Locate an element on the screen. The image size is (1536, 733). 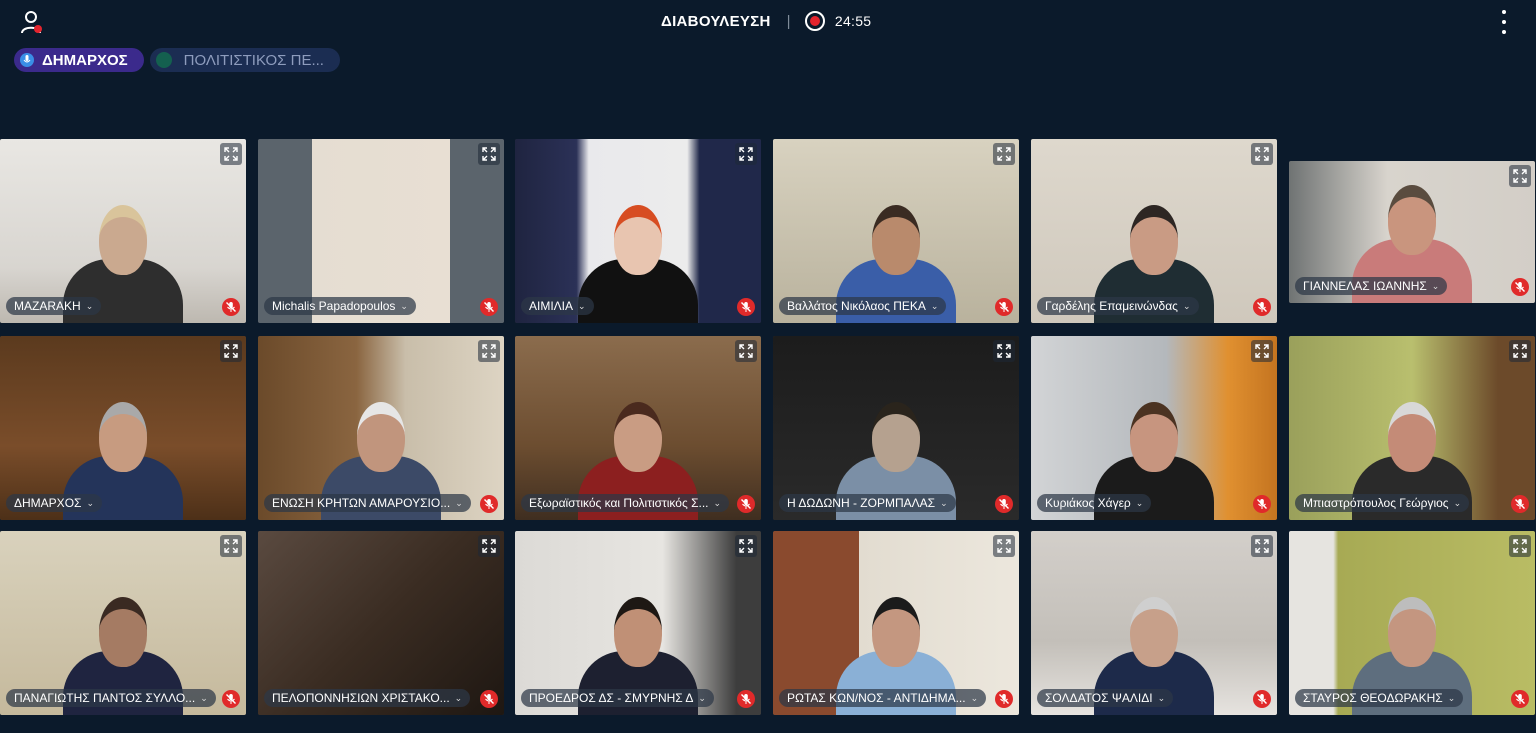
meeting-header: ΔΙΑΒΟΥΛΕΥΣΗ | 24:55 is located at coordinates (766, 21).